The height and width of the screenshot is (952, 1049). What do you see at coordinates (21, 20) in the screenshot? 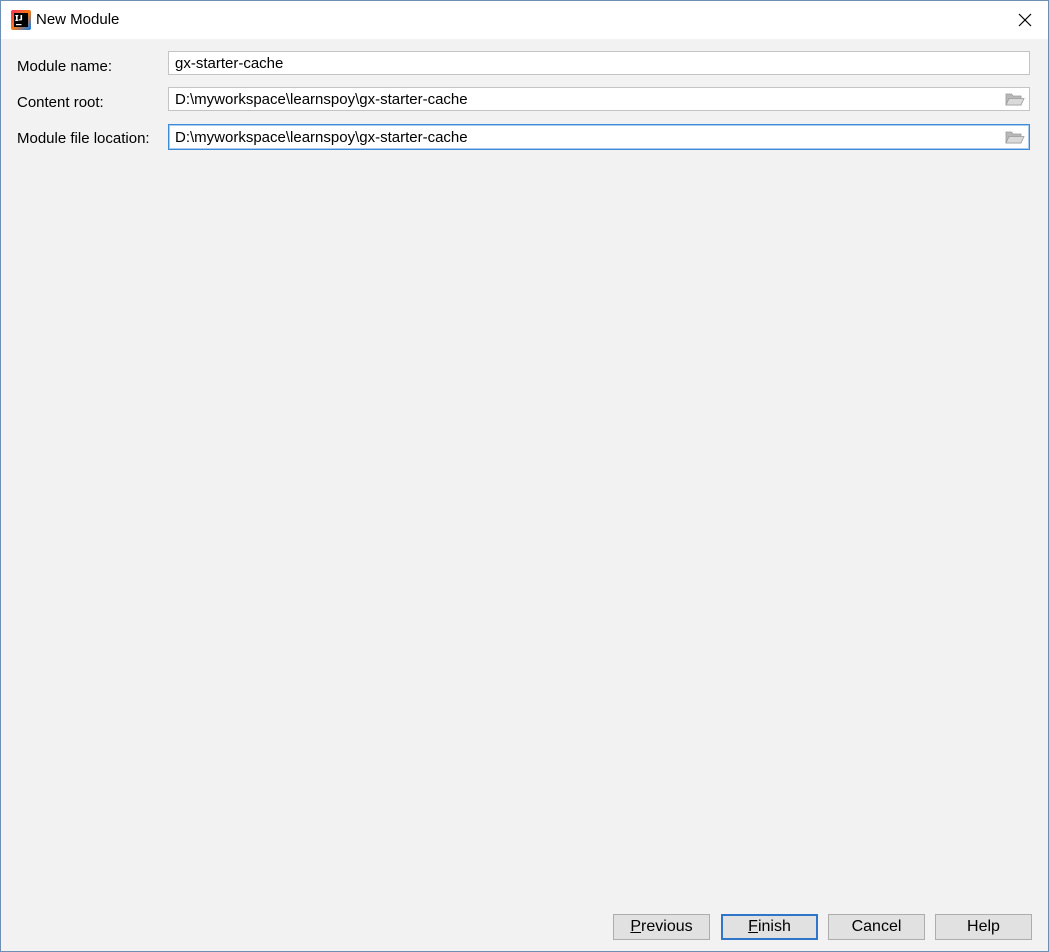
I see `intellij-idea-icon` at bounding box center [21, 20].